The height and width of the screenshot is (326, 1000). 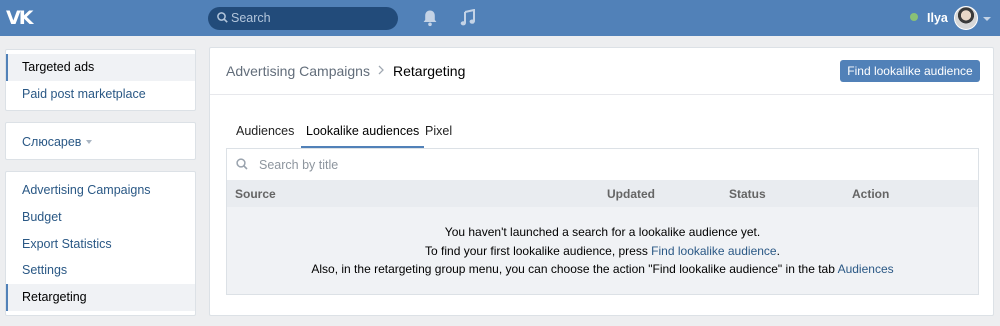 I want to click on tab-pixel: Pixel, so click(x=438, y=136).